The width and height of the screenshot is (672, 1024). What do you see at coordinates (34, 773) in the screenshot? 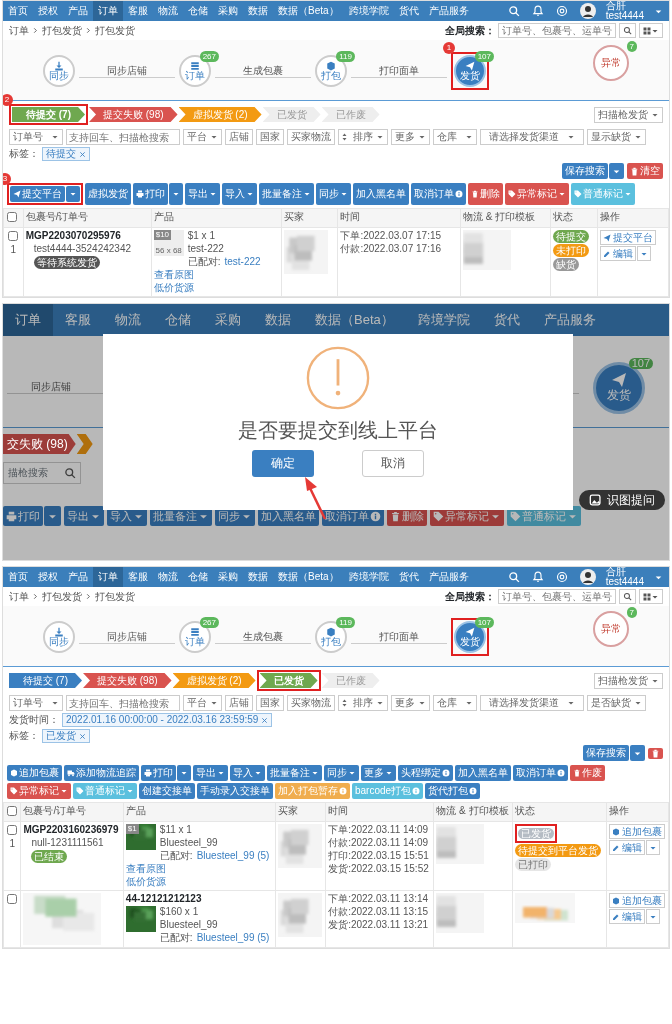
I see `toolbar-button: 追加包裹` at bounding box center [34, 773].